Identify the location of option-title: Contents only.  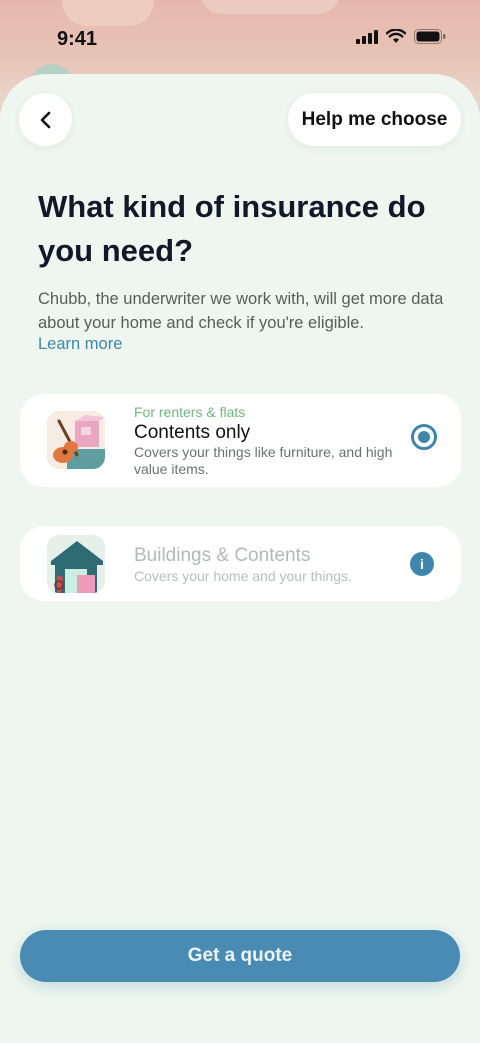
(192, 432).